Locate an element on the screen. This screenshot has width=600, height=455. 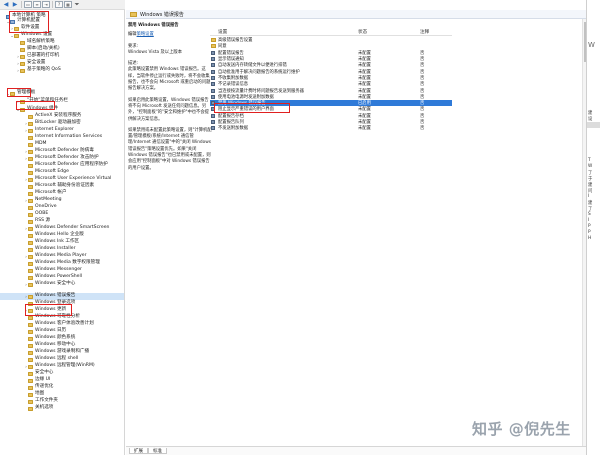
tree-item: › BitLocker 驱动器加密 is located at coordinates (62, 123).